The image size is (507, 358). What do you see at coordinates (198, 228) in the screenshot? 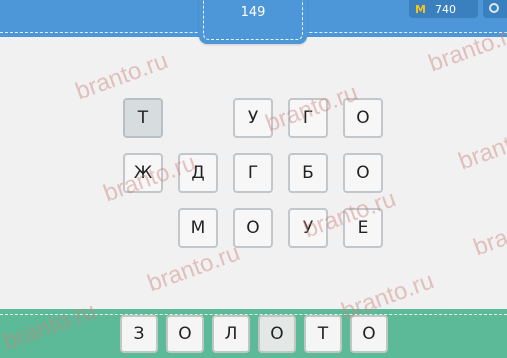
I see `letter-tile: М` at bounding box center [198, 228].